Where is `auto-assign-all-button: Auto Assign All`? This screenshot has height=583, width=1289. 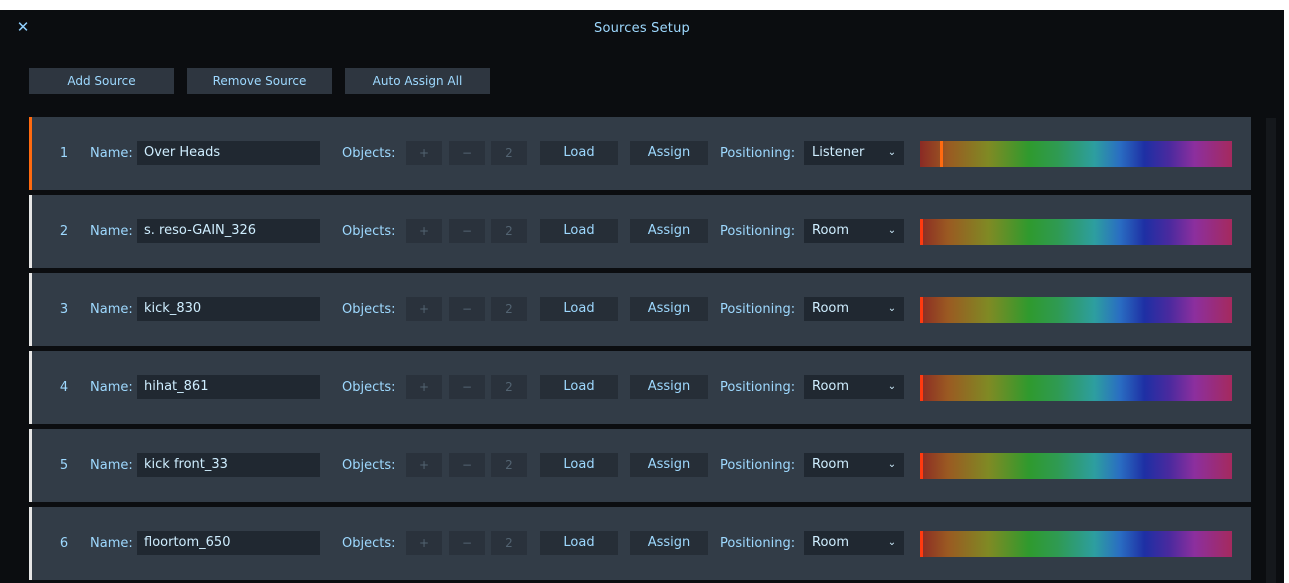
auto-assign-all-button: Auto Assign All is located at coordinates (417, 81).